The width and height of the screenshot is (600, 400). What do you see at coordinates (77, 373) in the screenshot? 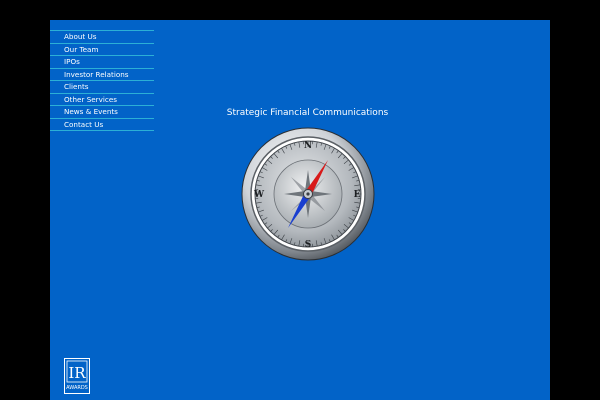
I see `ir-logo-text: IR` at bounding box center [77, 373].